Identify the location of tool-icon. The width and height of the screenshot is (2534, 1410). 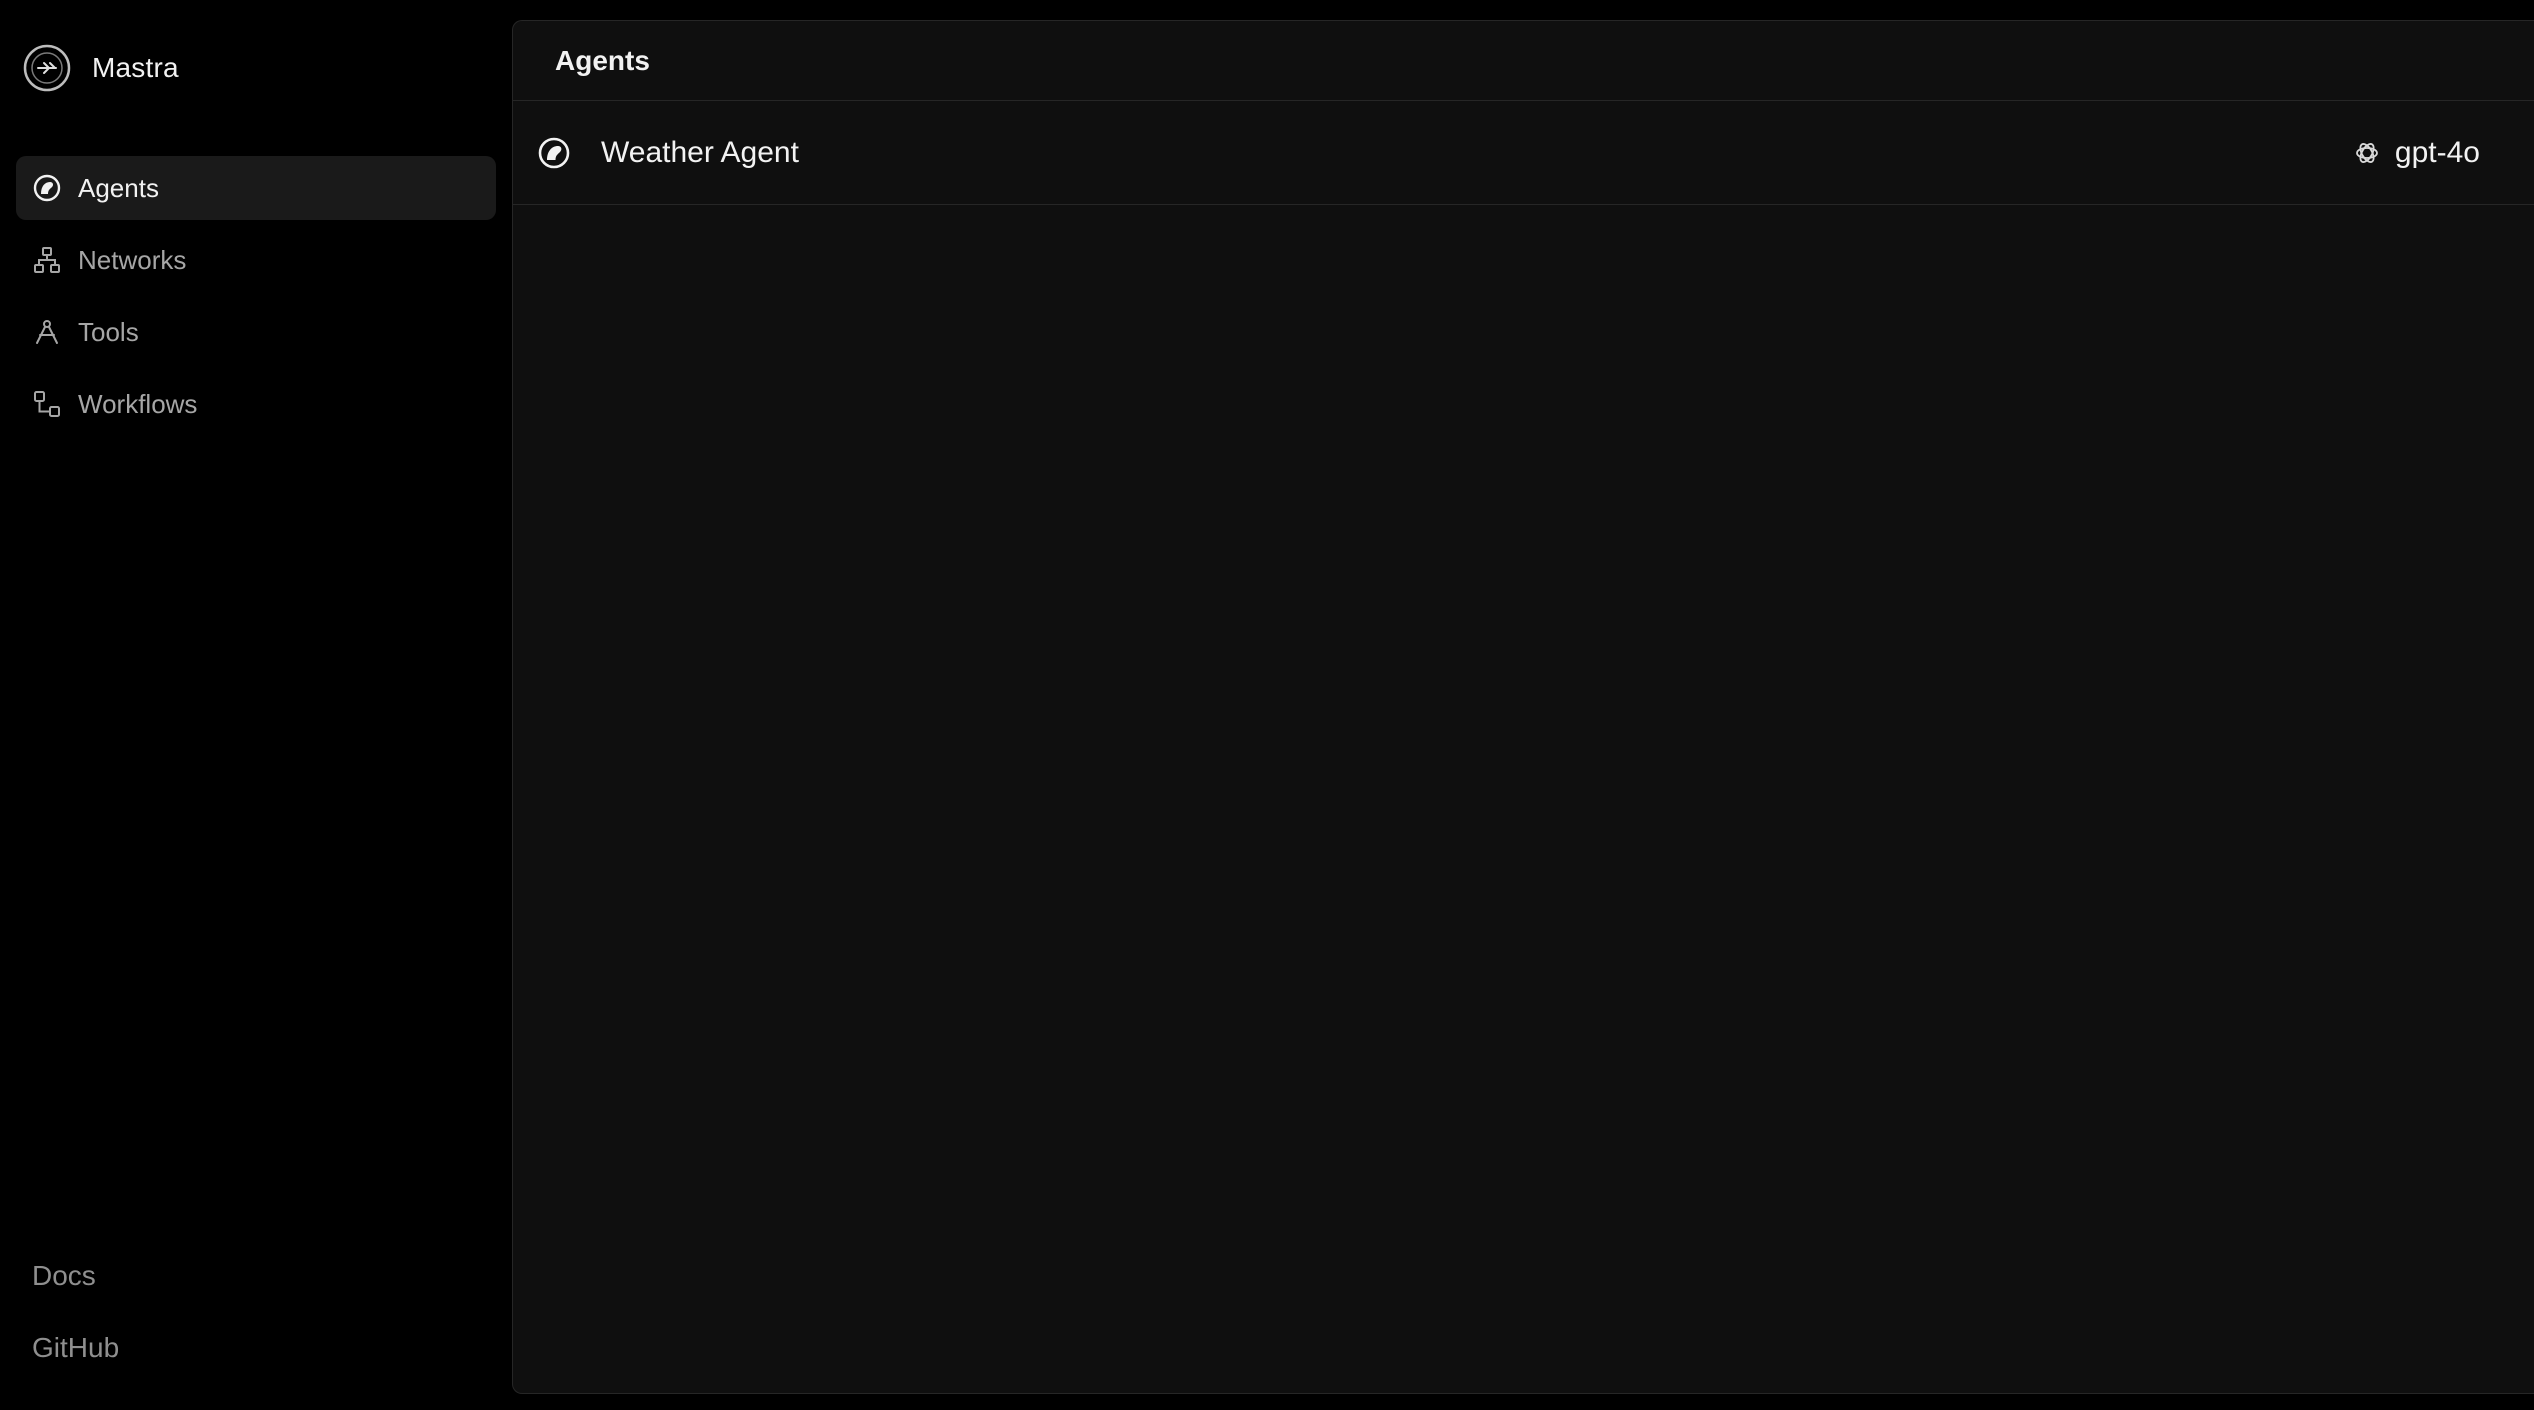
(47, 332).